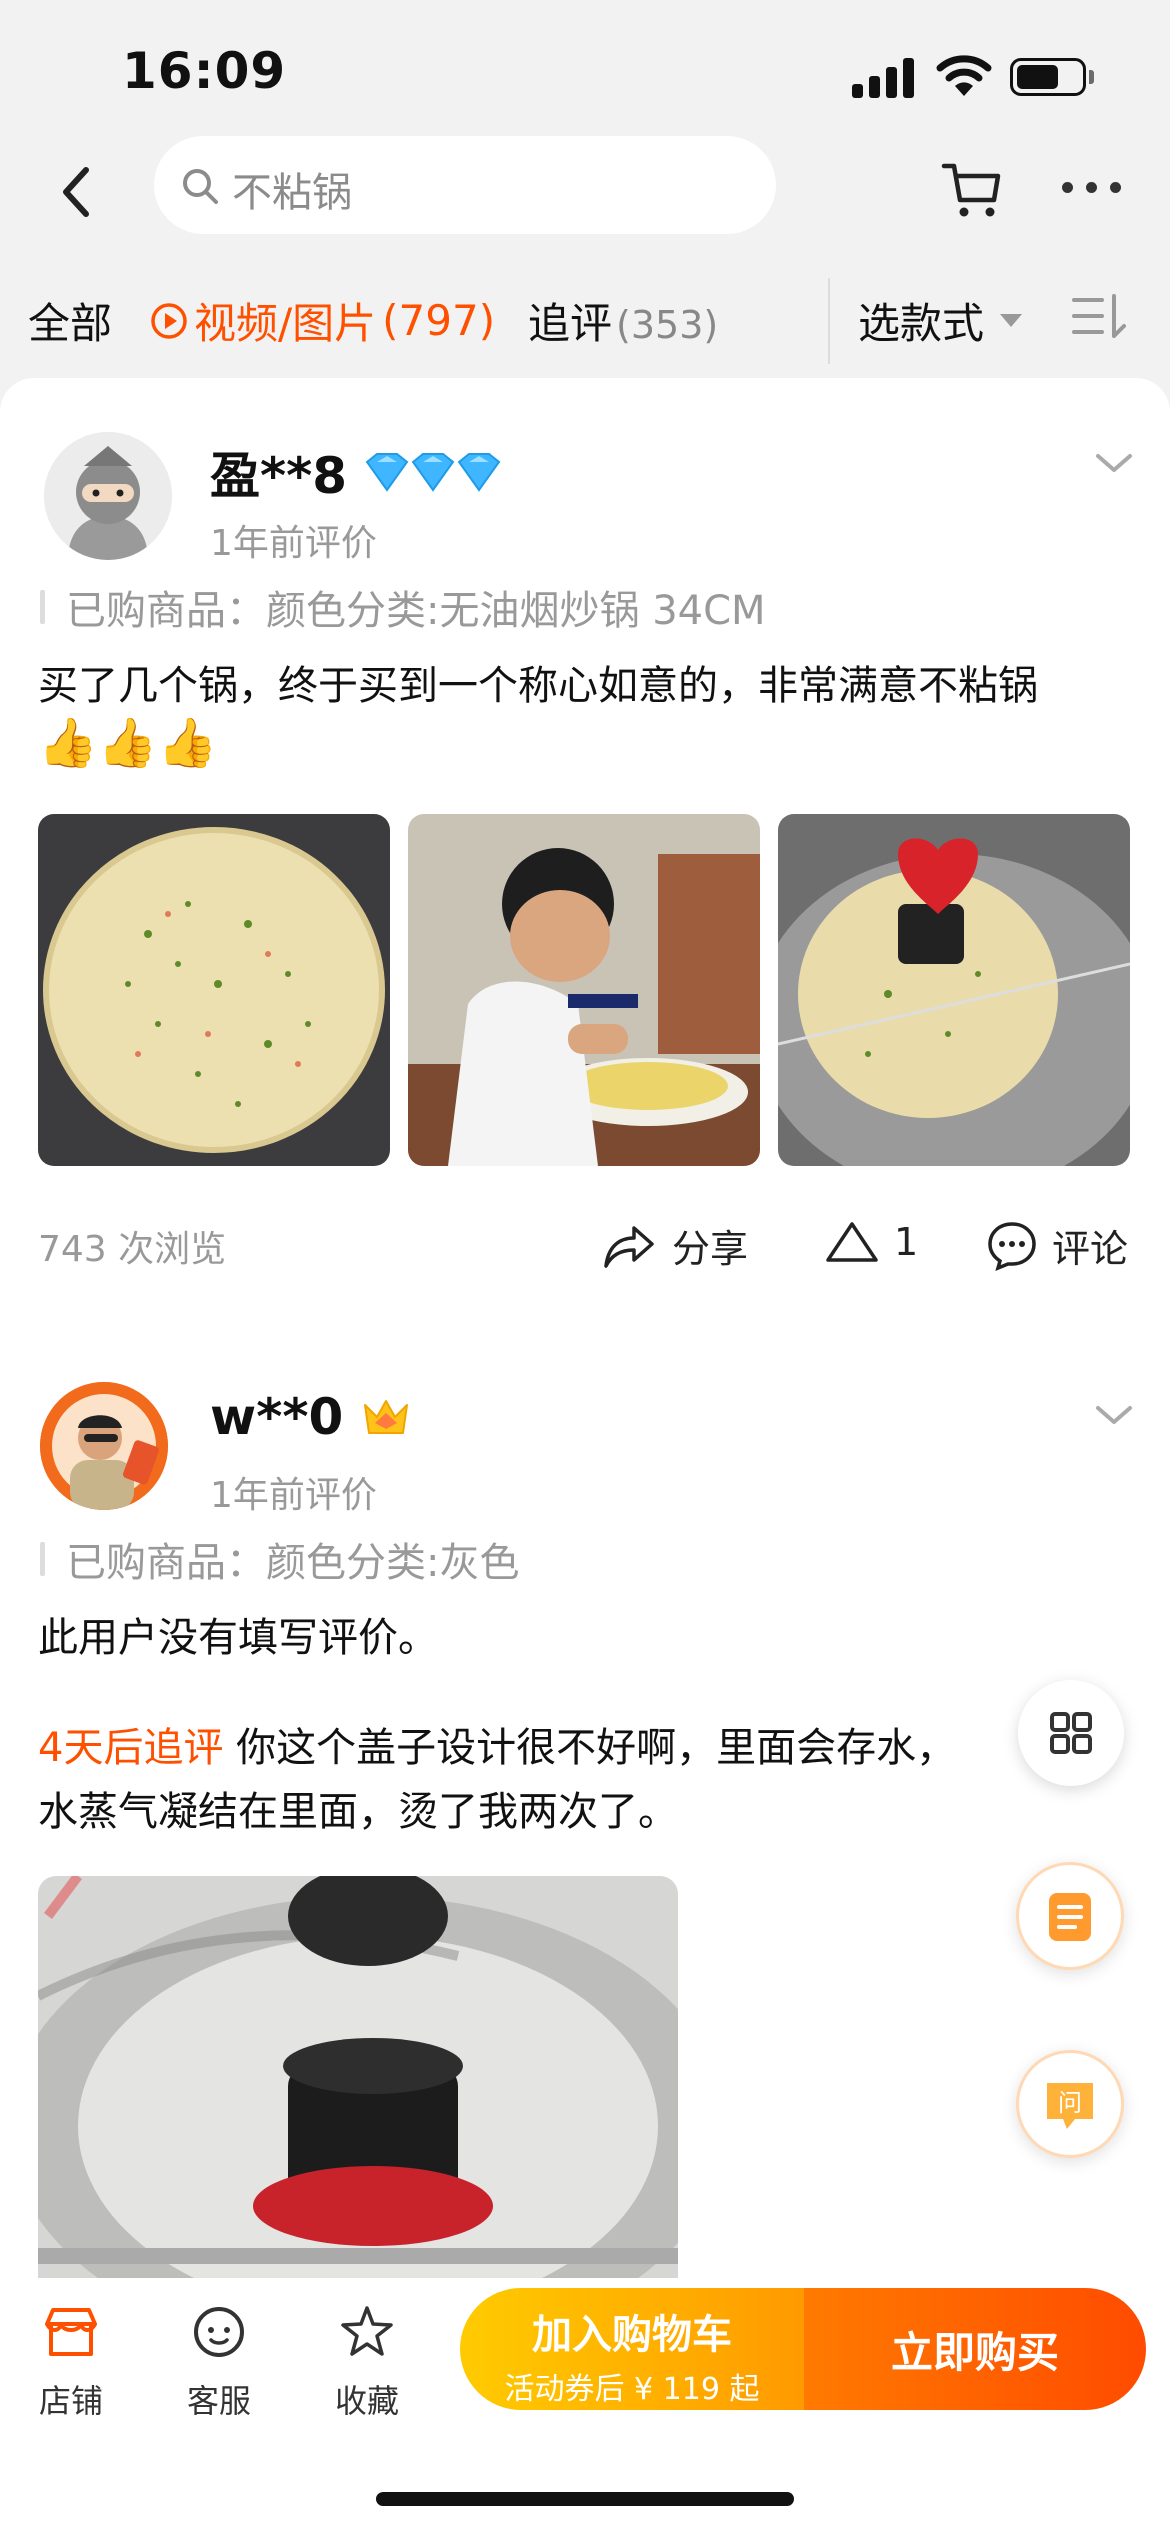  I want to click on ask-question-icon: 问, so click(1070, 2106).